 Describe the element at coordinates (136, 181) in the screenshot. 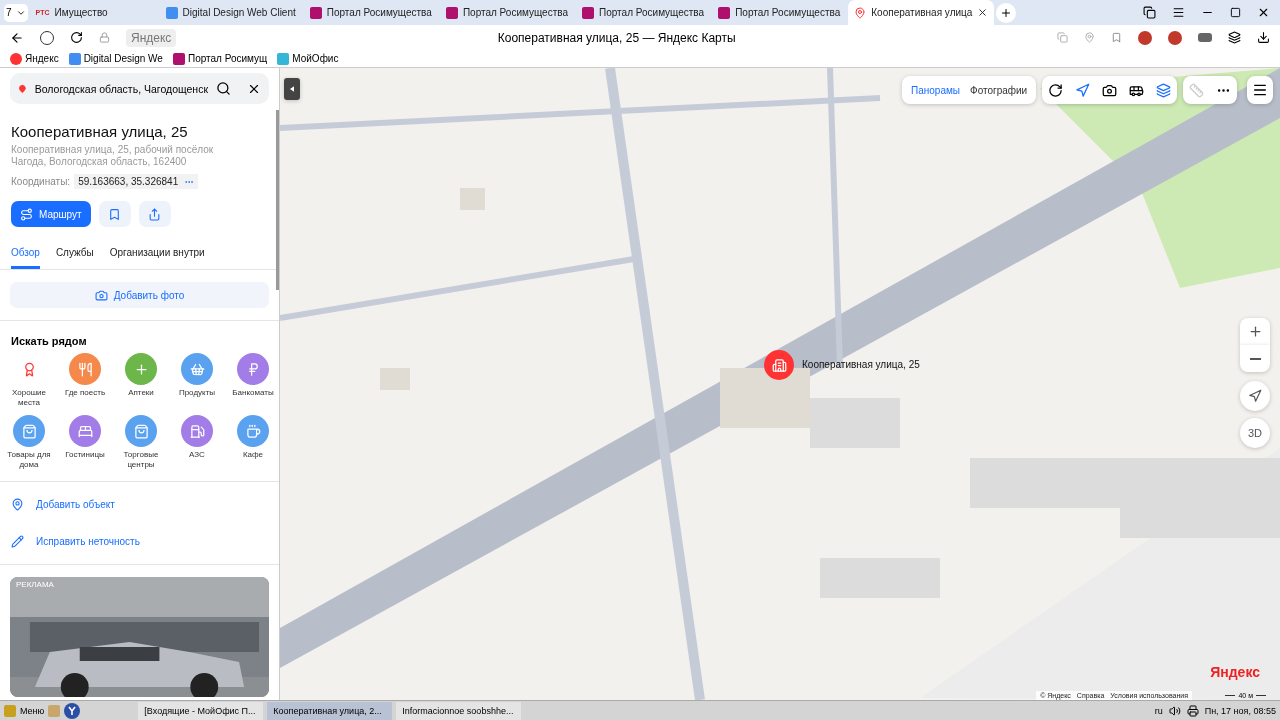

I see `coordinates-value: 59.163663, 35.326841` at that location.